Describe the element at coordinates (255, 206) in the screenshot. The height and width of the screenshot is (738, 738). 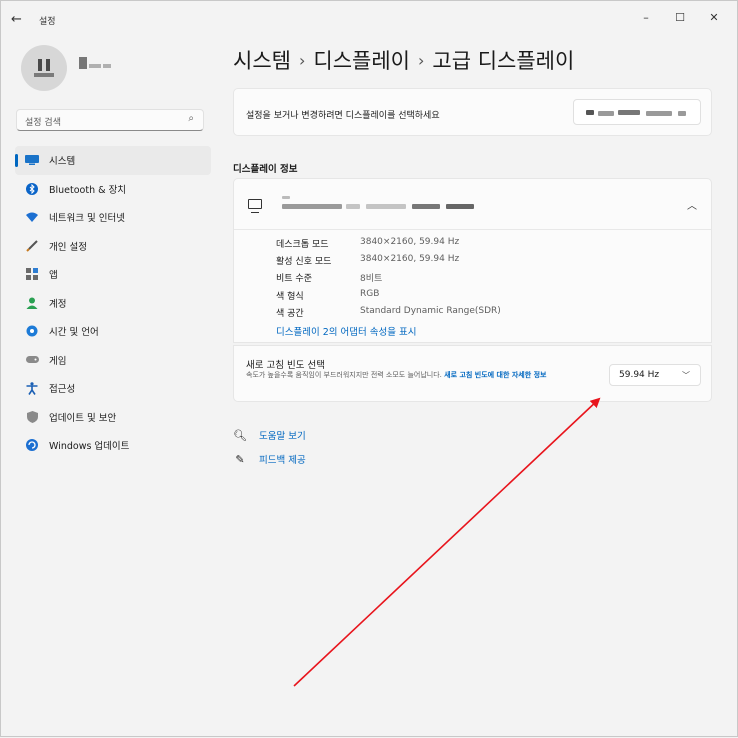
I see `monitor-icon` at that location.